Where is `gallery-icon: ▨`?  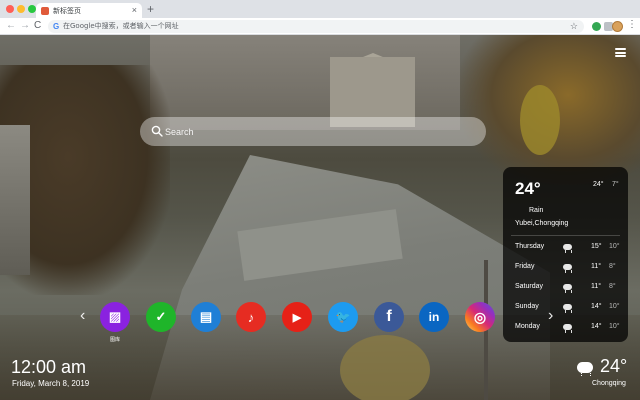
gallery-icon: ▨ is located at coordinates (115, 316).